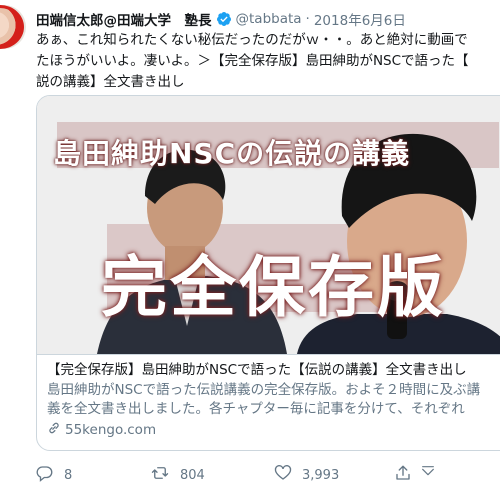  What do you see at coordinates (257, 370) in the screenshot?
I see `card-title: 【完全保存版】島田紳助がNSCで語った【伝説の講義】全文書き出し` at bounding box center [257, 370].